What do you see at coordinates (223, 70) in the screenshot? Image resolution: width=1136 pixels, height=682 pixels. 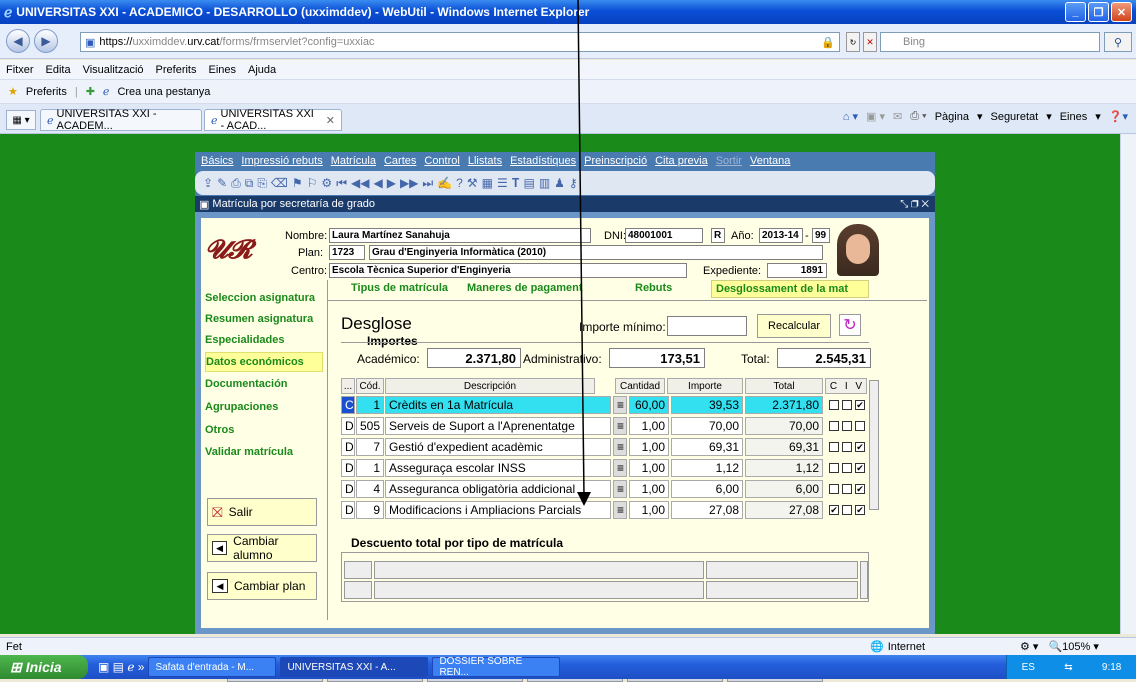 I see `menu-eines: Eines` at bounding box center [223, 70].